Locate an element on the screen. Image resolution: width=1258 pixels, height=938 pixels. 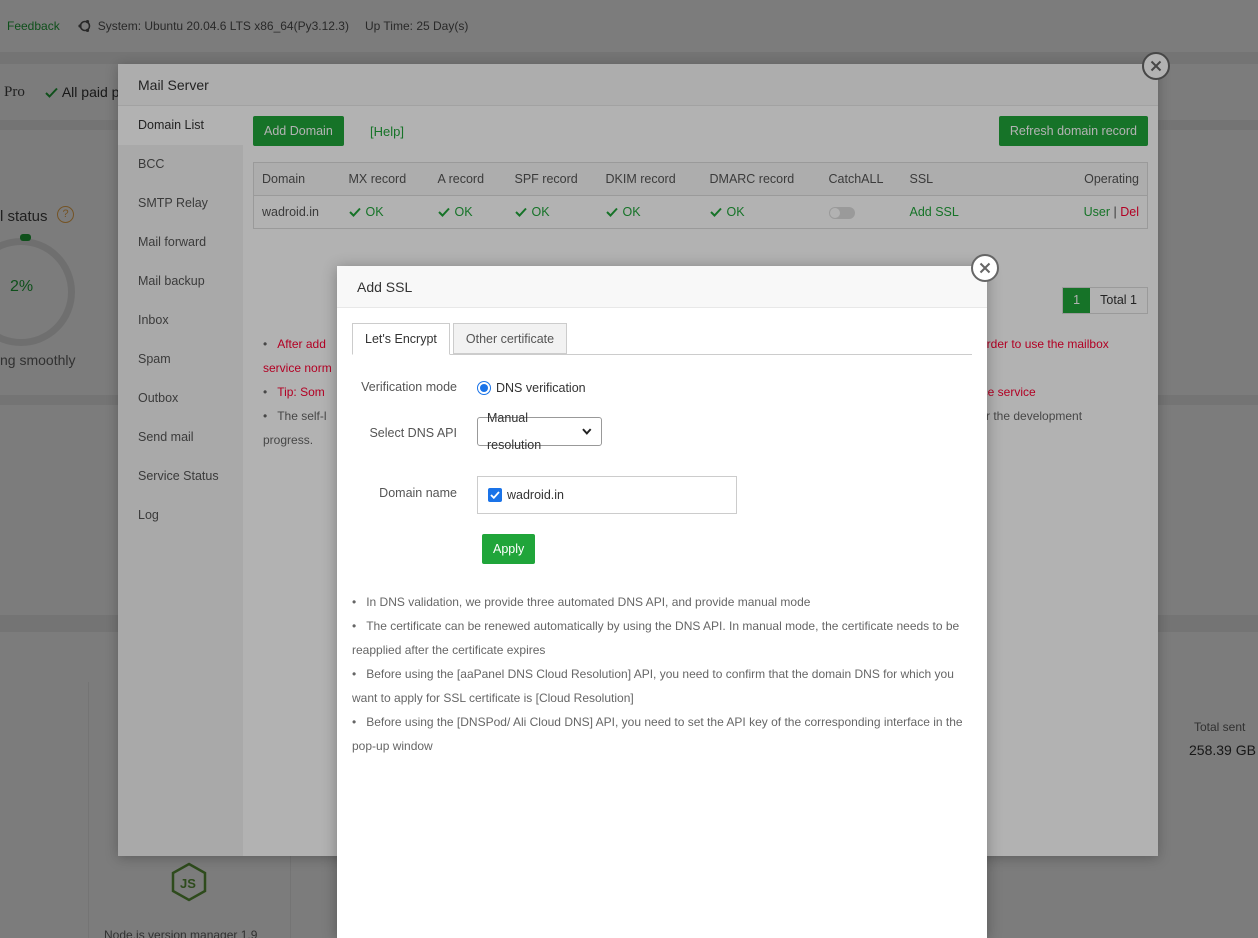
dns-api-select: Manual resolution is located at coordinates (539, 431).